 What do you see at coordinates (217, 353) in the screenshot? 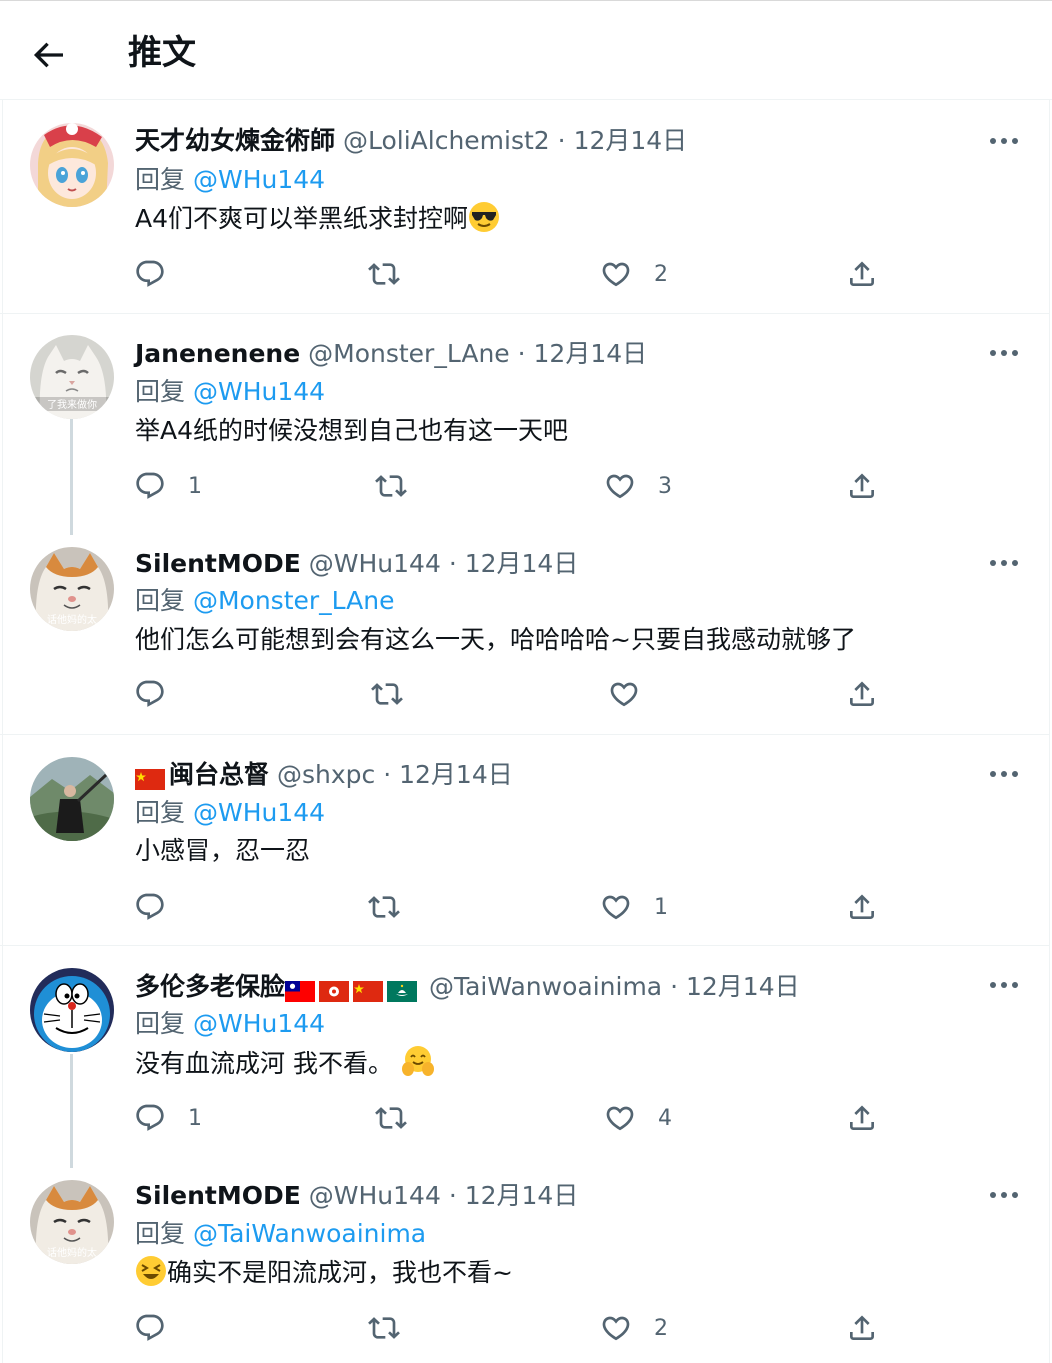
I see `display-name: Janenenene` at bounding box center [217, 353].